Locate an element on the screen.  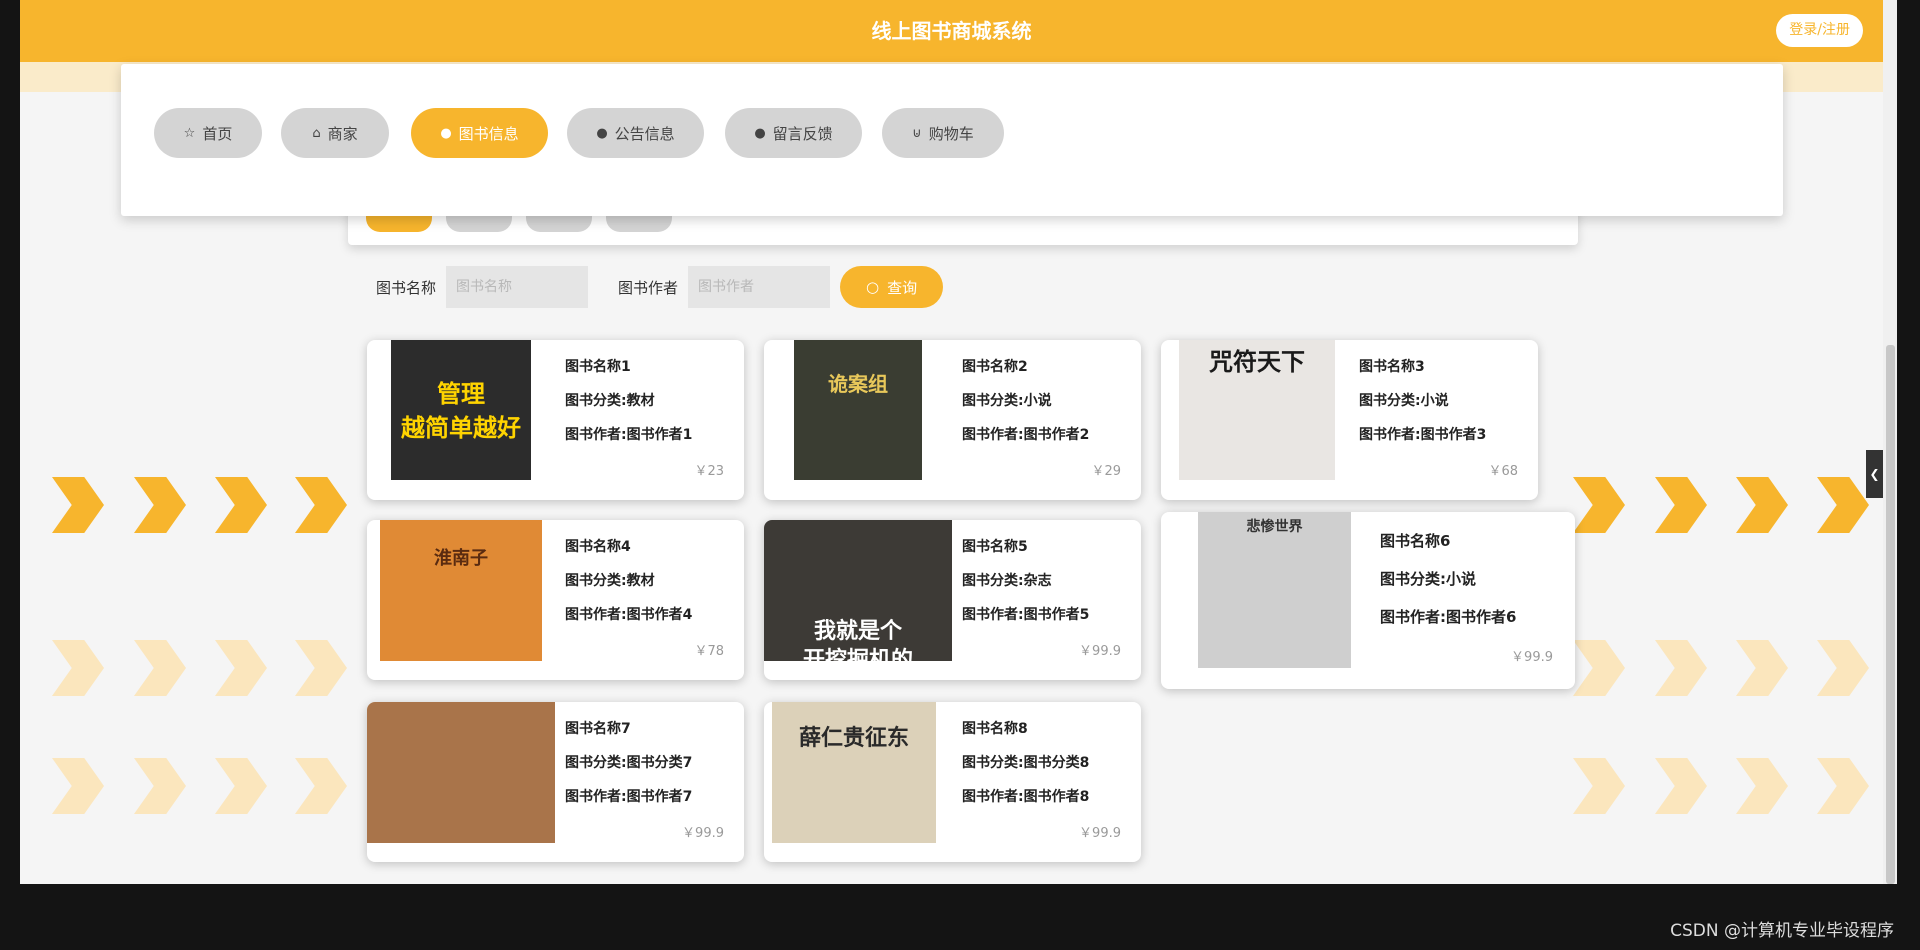
book-name: 图书名称7 is located at coordinates (598, 729).